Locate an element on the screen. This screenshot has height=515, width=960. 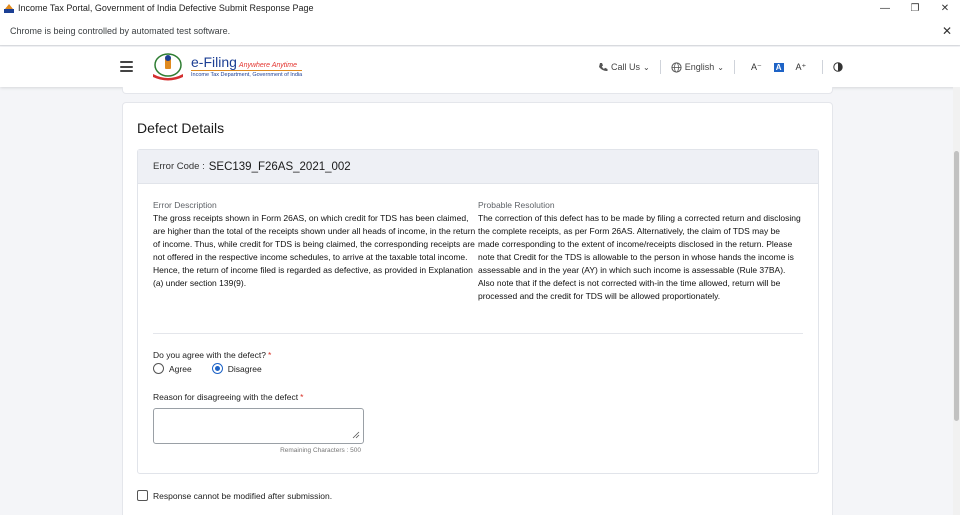
reason-label-text: Reason for disagreeing with the defect is located at coordinates (226, 397).